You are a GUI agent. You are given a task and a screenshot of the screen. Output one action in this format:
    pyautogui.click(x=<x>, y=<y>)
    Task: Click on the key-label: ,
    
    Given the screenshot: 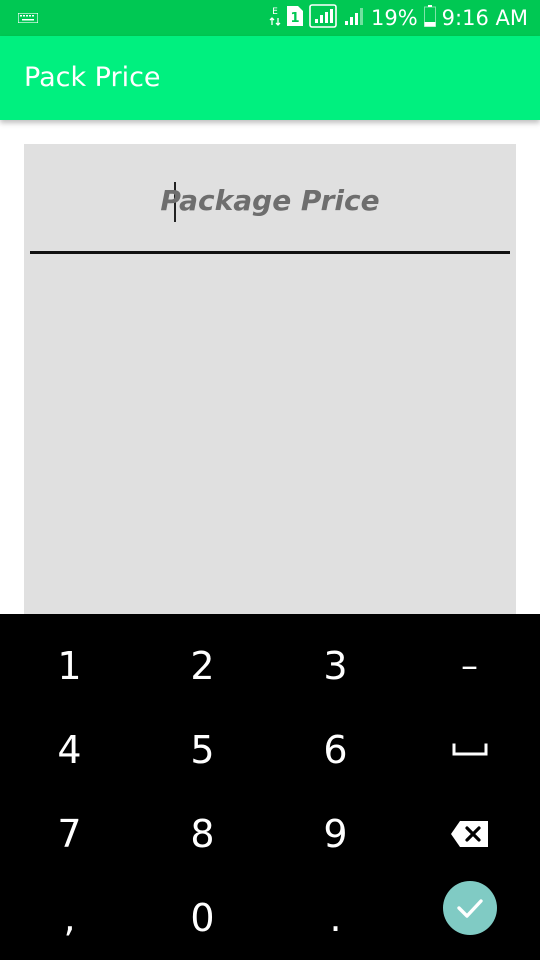 What is the action you would take?
    pyautogui.click(x=69, y=918)
    